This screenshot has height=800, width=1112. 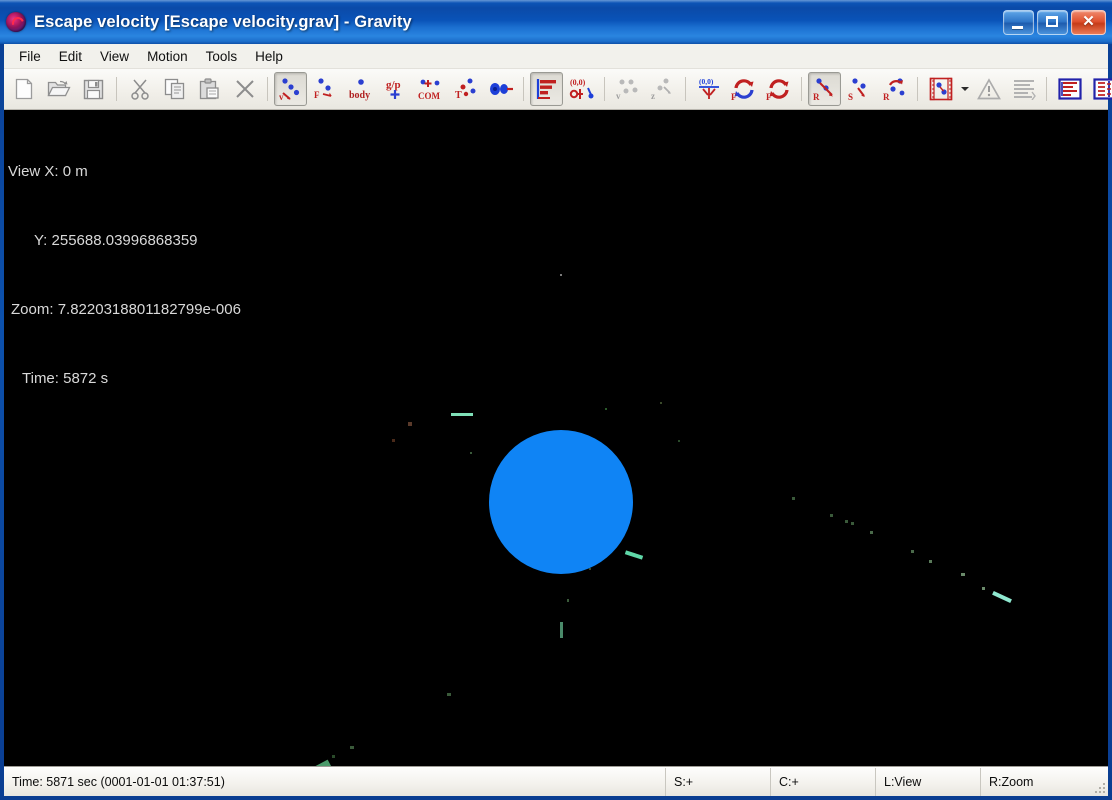 I want to click on gravity-potential-icon: g/p, so click(x=393, y=89).